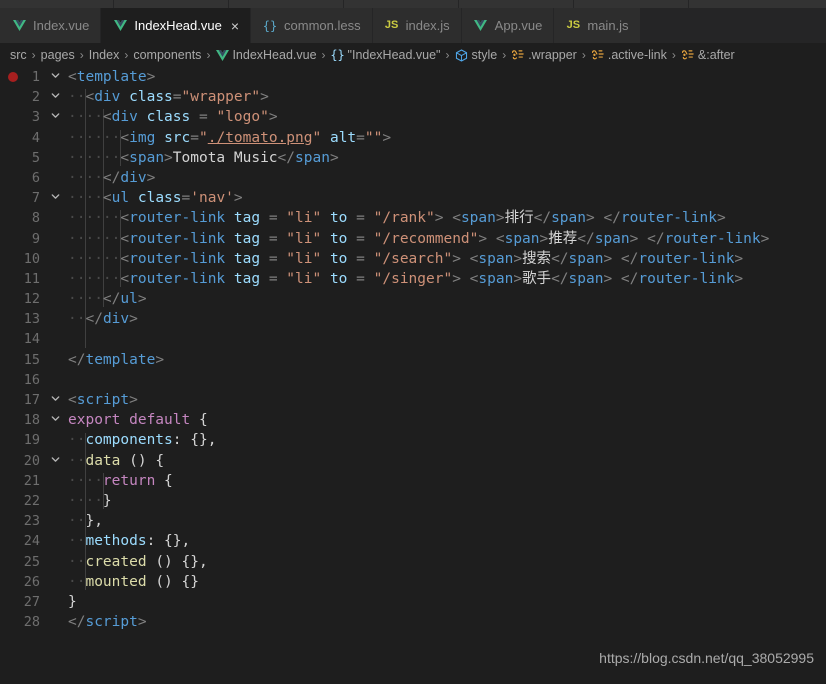 Image resolution: width=826 pixels, height=684 pixels. Describe the element at coordinates (33, 279) in the screenshot. I see `gutter: 11` at that location.